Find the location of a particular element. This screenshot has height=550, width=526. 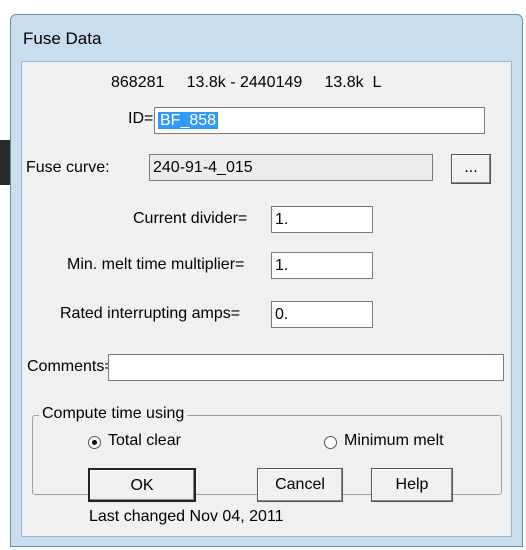

comments-label: Comments= is located at coordinates (70, 366).